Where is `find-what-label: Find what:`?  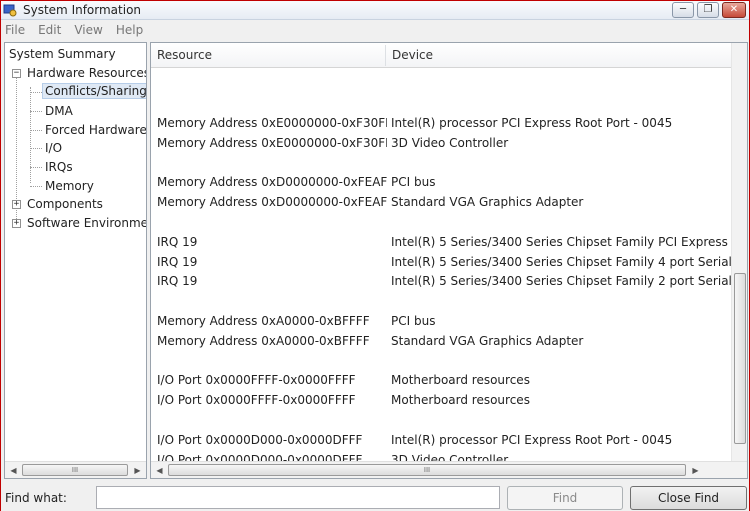
find-what-label: Find what: is located at coordinates (36, 498).